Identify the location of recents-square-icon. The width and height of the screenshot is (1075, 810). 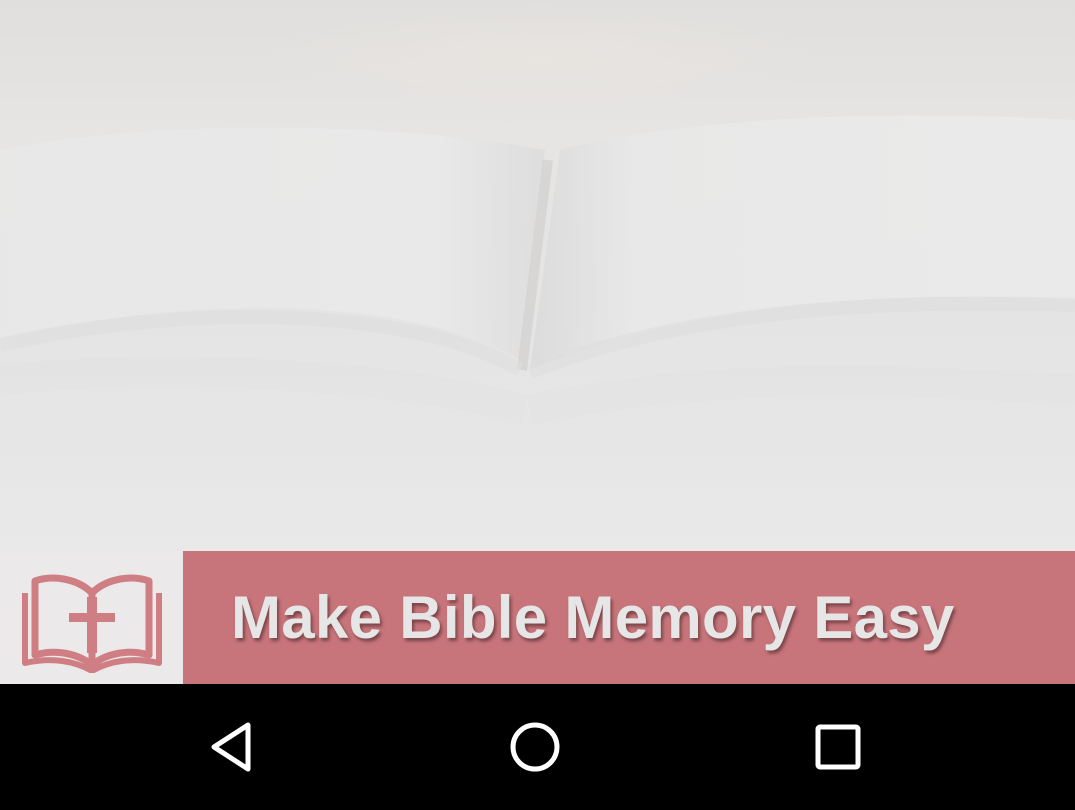
(838, 747).